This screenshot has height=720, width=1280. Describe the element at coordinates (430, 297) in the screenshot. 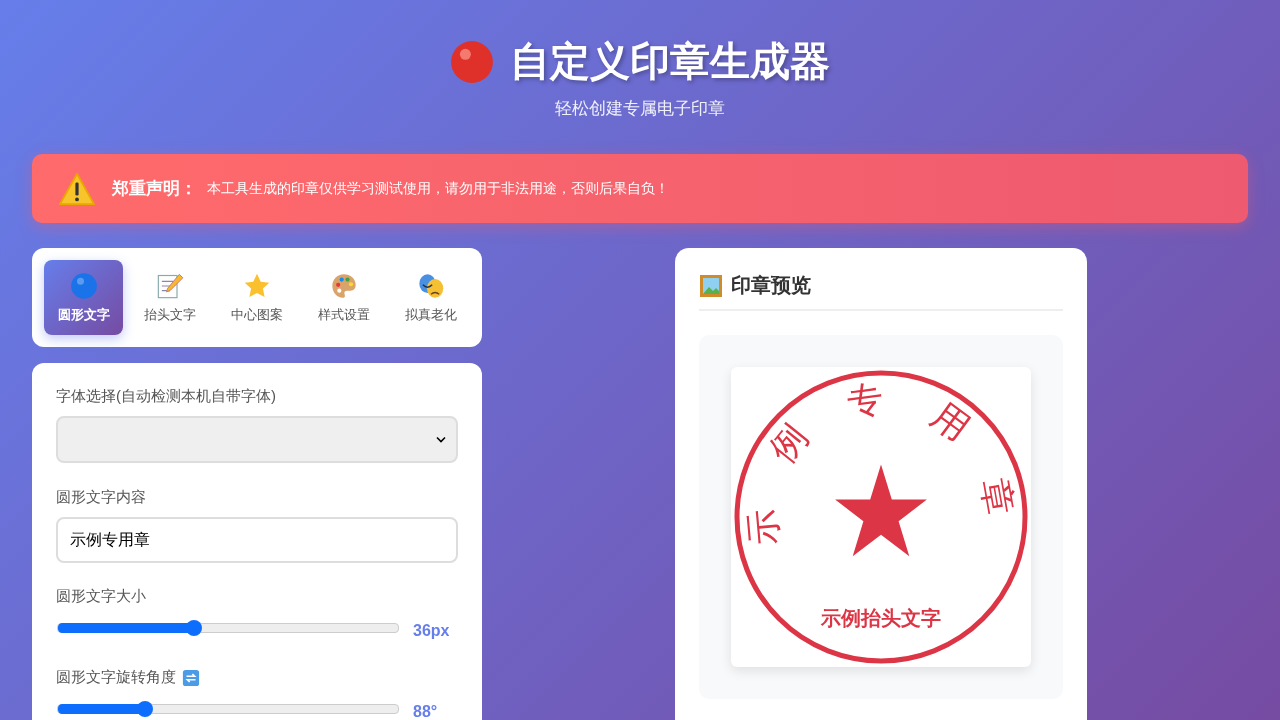

I see `tab: 拟真老化` at that location.